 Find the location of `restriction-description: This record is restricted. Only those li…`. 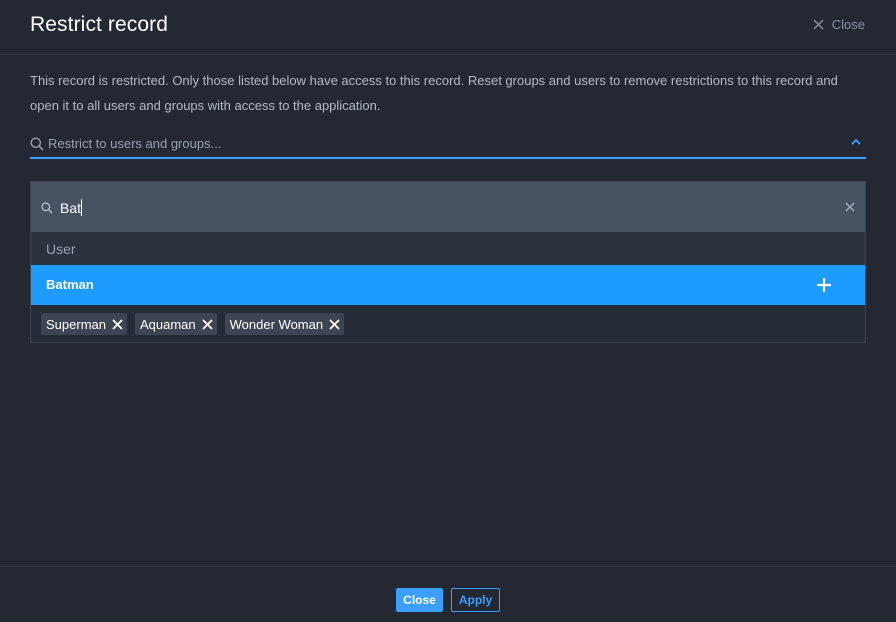

restriction-description: This record is restricted. Only those li… is located at coordinates (434, 93).